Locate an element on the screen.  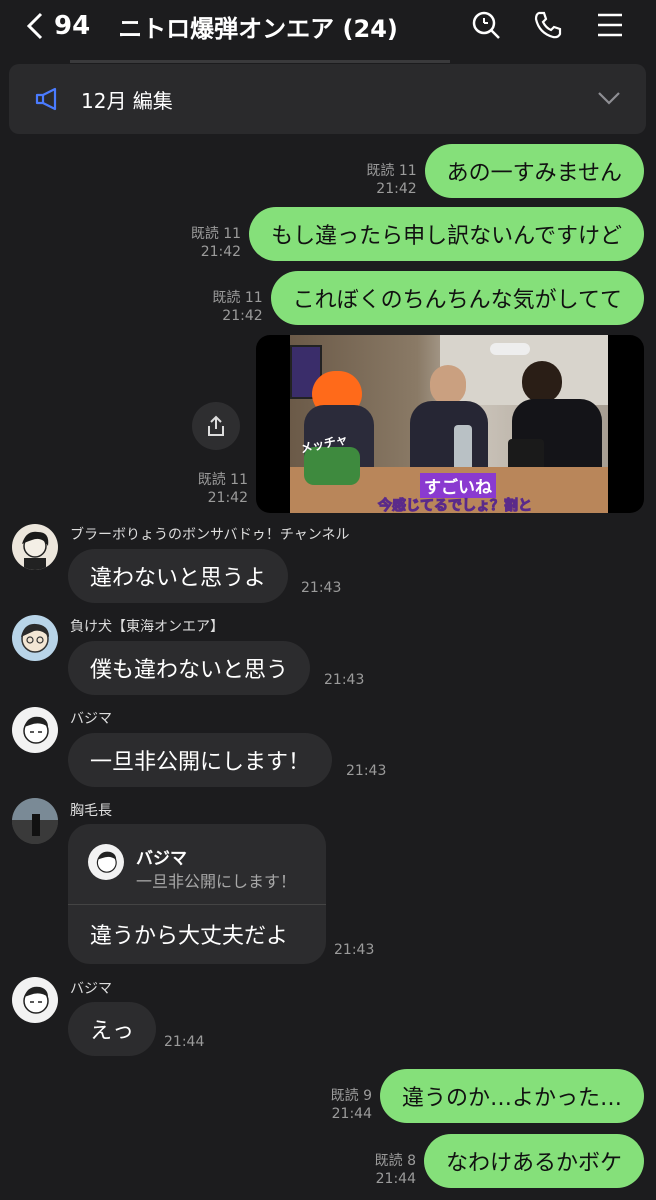
reply-text: 違うから大丈夫だよ is located at coordinates (189, 936).